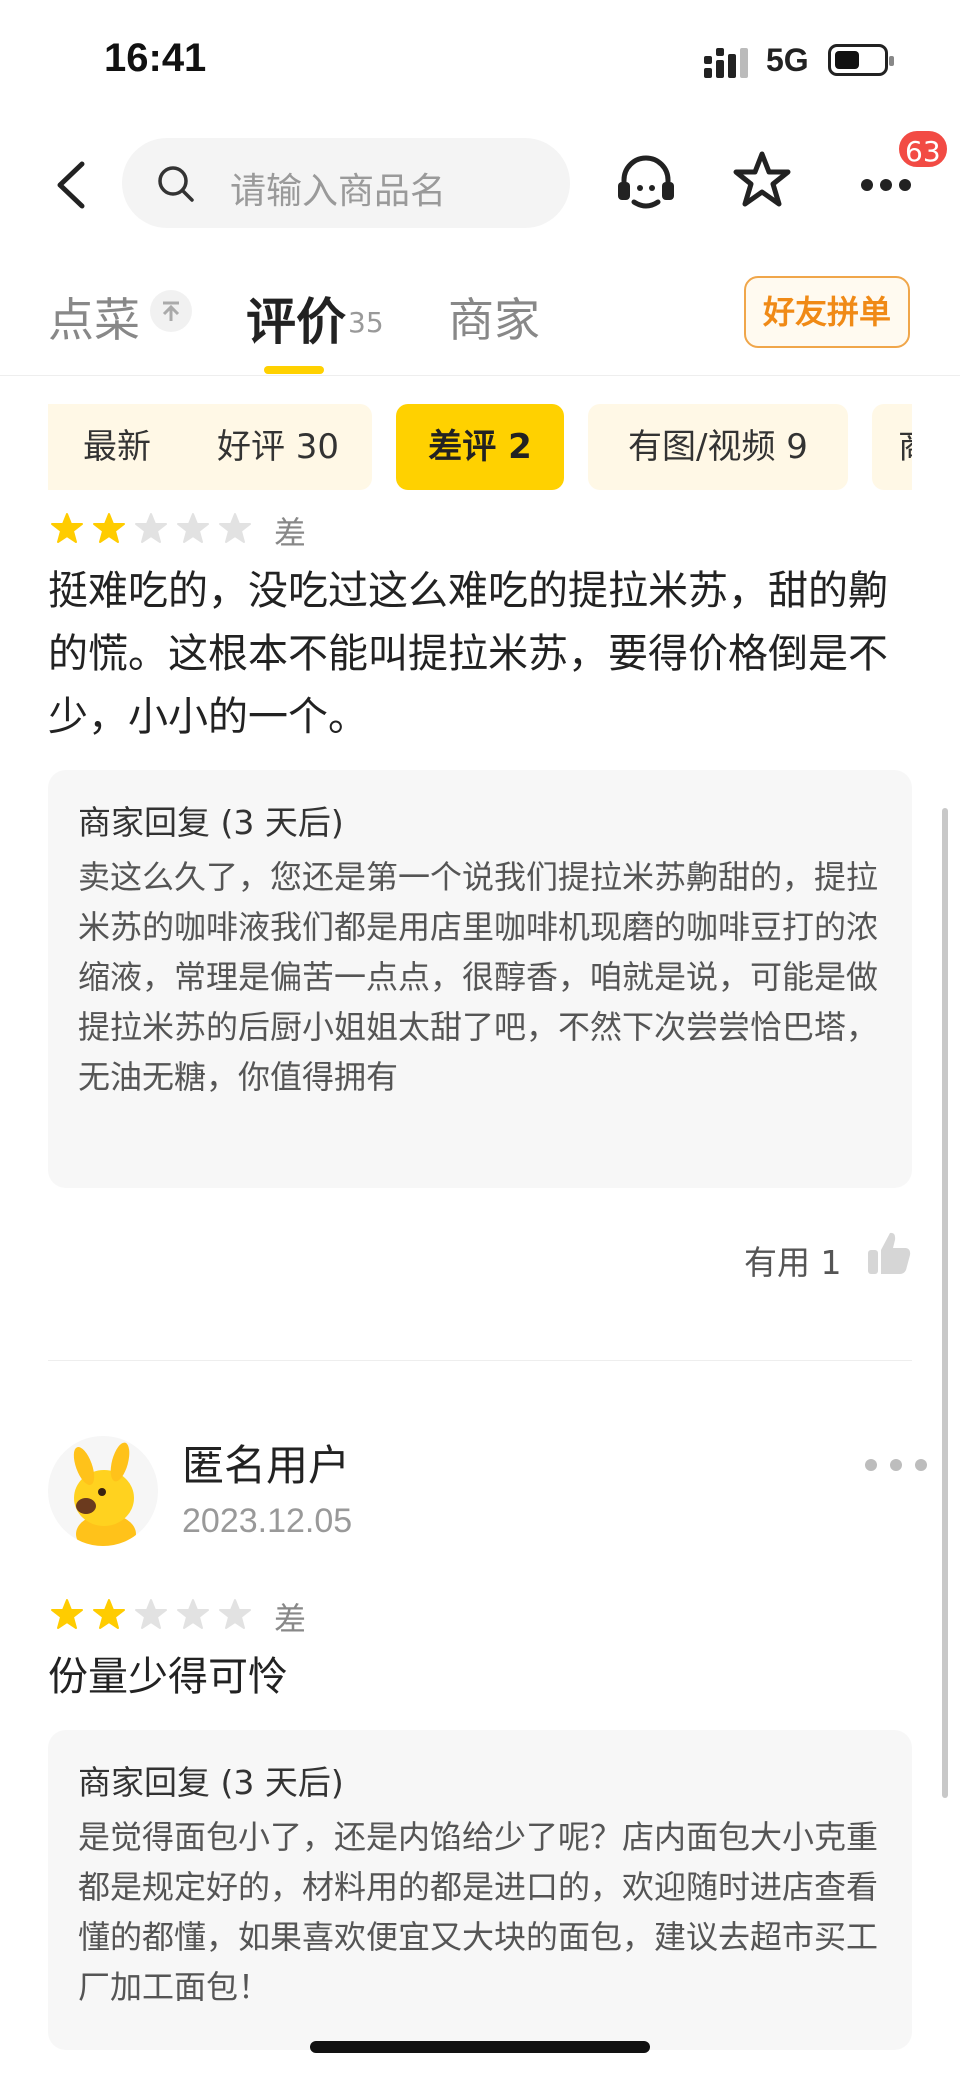 The width and height of the screenshot is (960, 2079). Describe the element at coordinates (117, 447) in the screenshot. I see `filter-label: 最新` at that location.